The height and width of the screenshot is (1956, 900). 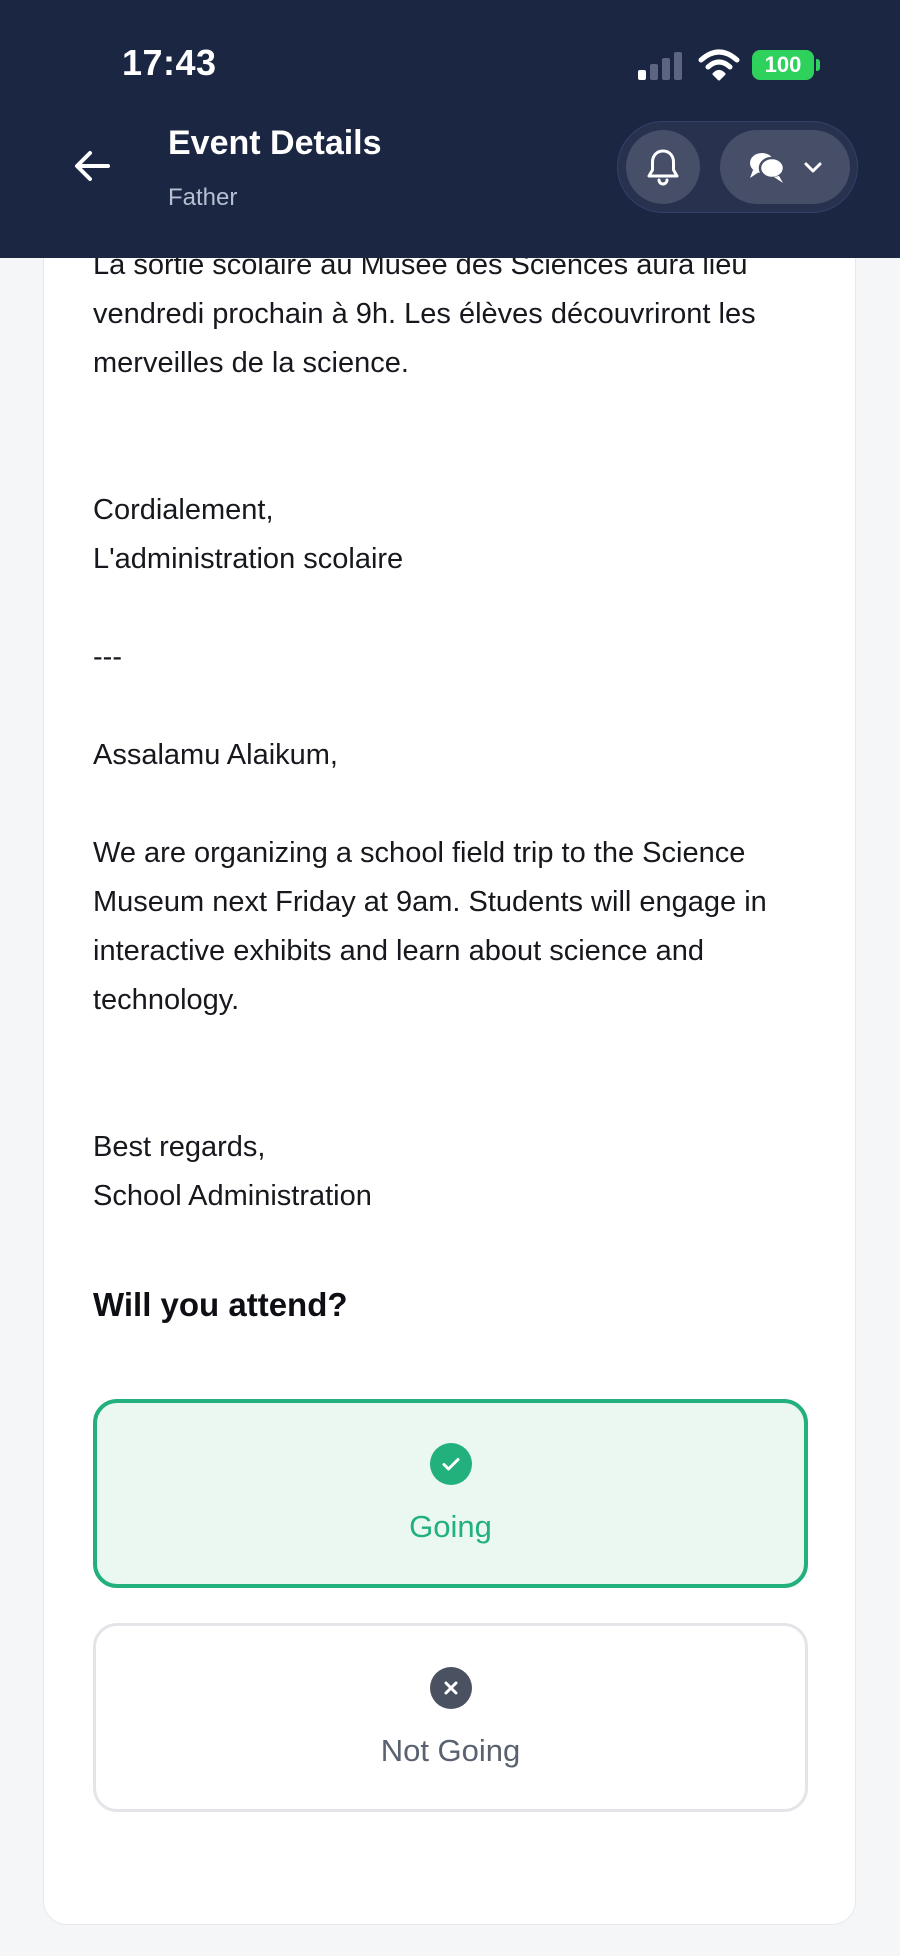 I want to click on notifications-button, so click(x=663, y=167).